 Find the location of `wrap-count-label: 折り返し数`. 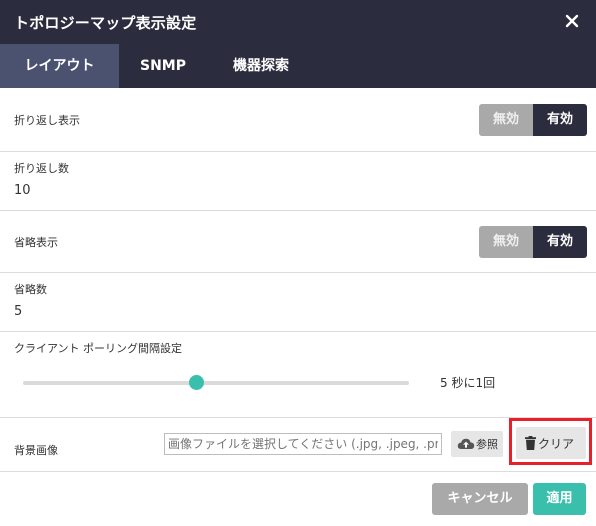

wrap-count-label: 折り返し数 is located at coordinates (41, 168).